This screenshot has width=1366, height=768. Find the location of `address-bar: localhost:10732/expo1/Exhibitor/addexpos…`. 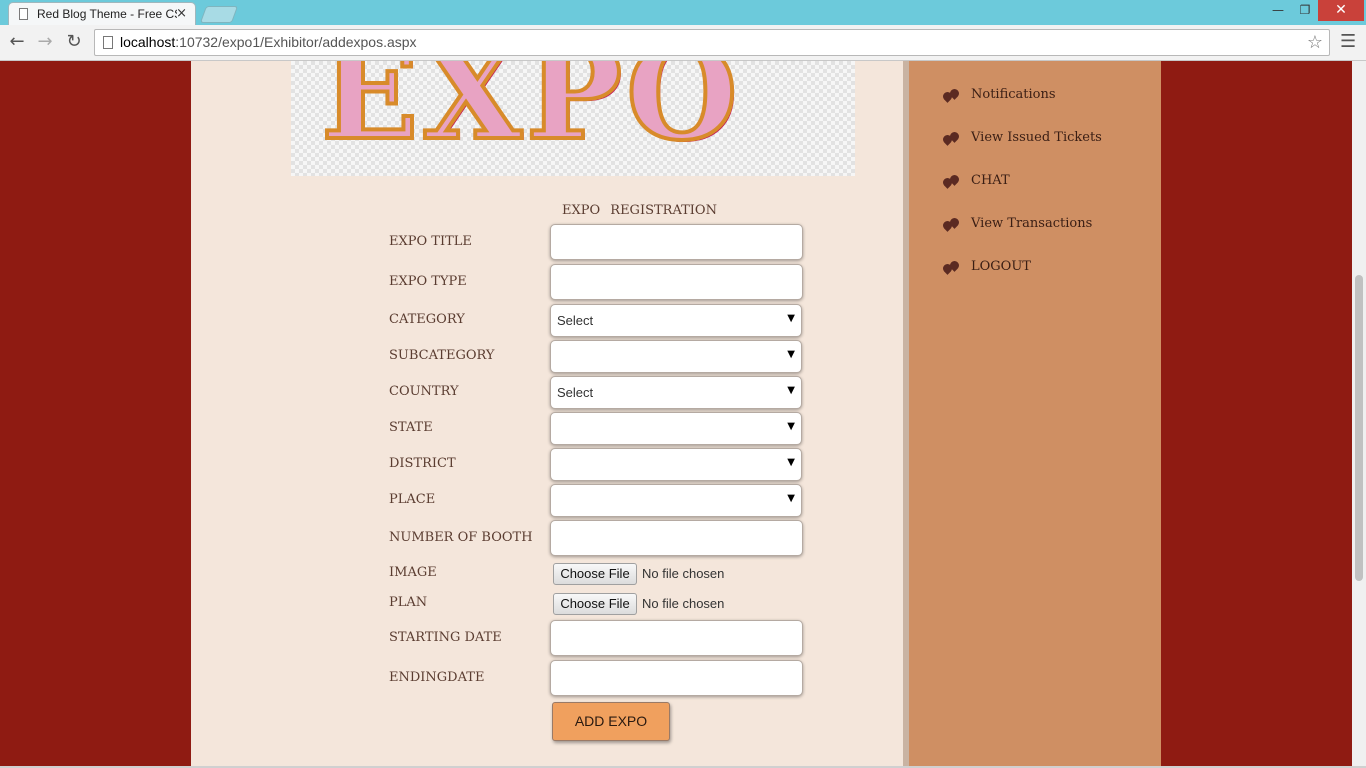

address-bar: localhost:10732/expo1/Exhibitor/addexpos… is located at coordinates (712, 42).